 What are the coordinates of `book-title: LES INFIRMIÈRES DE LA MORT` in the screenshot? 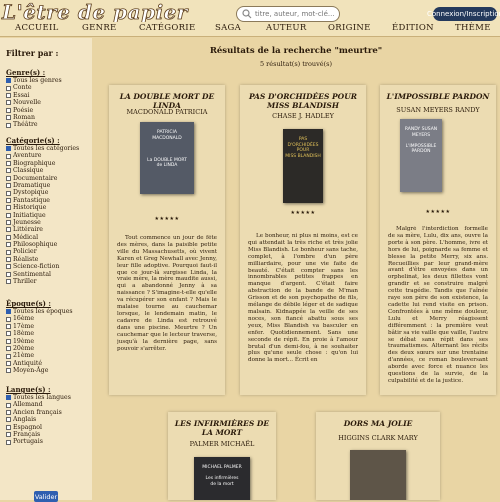 It's located at (222, 428).